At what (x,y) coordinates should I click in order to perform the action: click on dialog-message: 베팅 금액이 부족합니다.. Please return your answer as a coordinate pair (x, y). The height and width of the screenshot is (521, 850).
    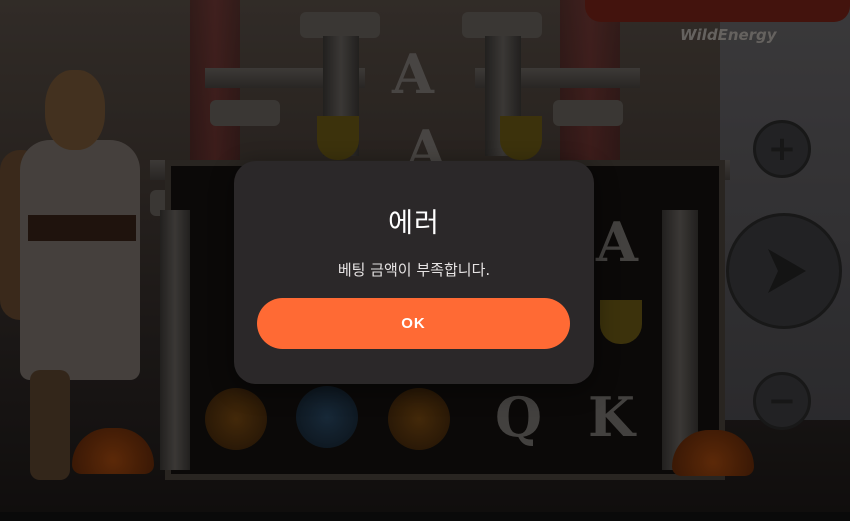
    Looking at the image, I should click on (414, 270).